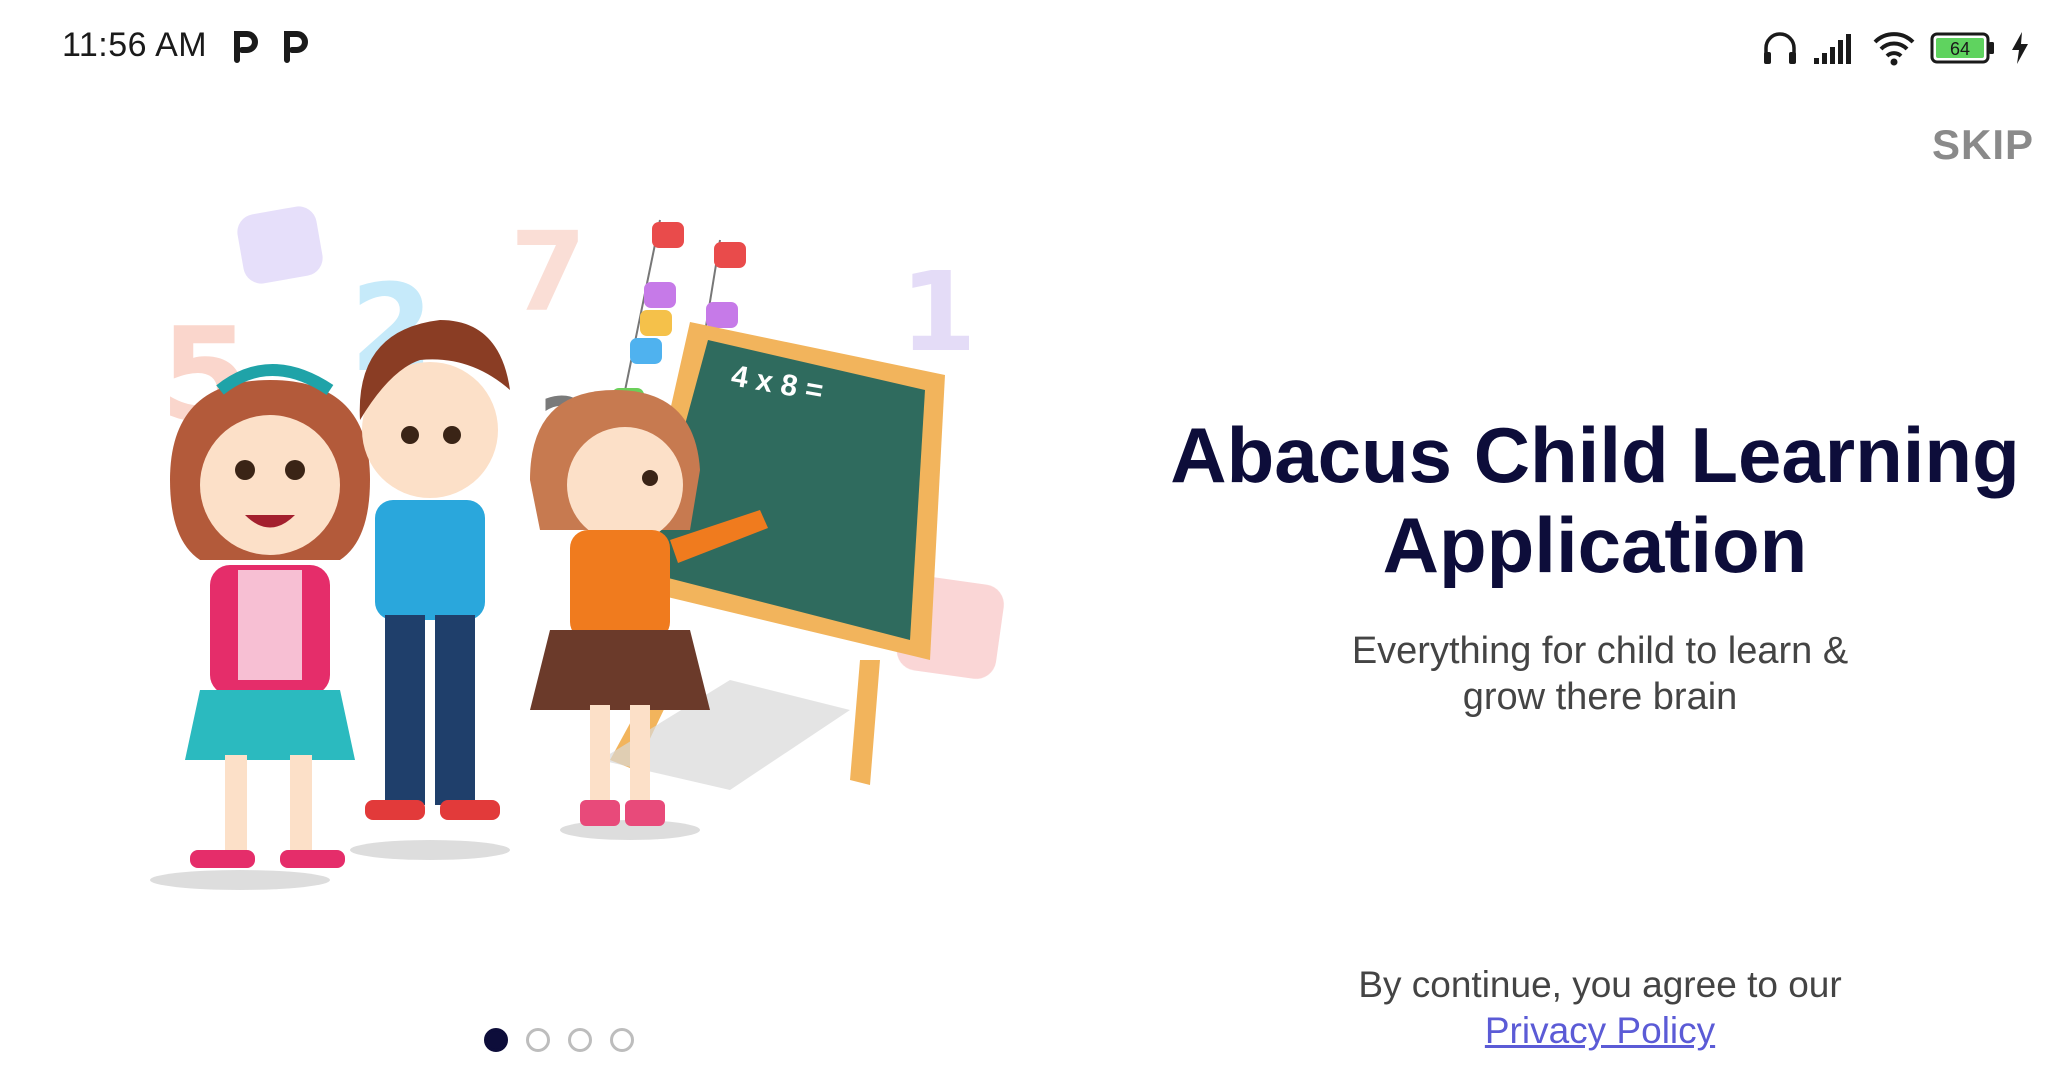  I want to click on page-indicator, so click(559, 1040).